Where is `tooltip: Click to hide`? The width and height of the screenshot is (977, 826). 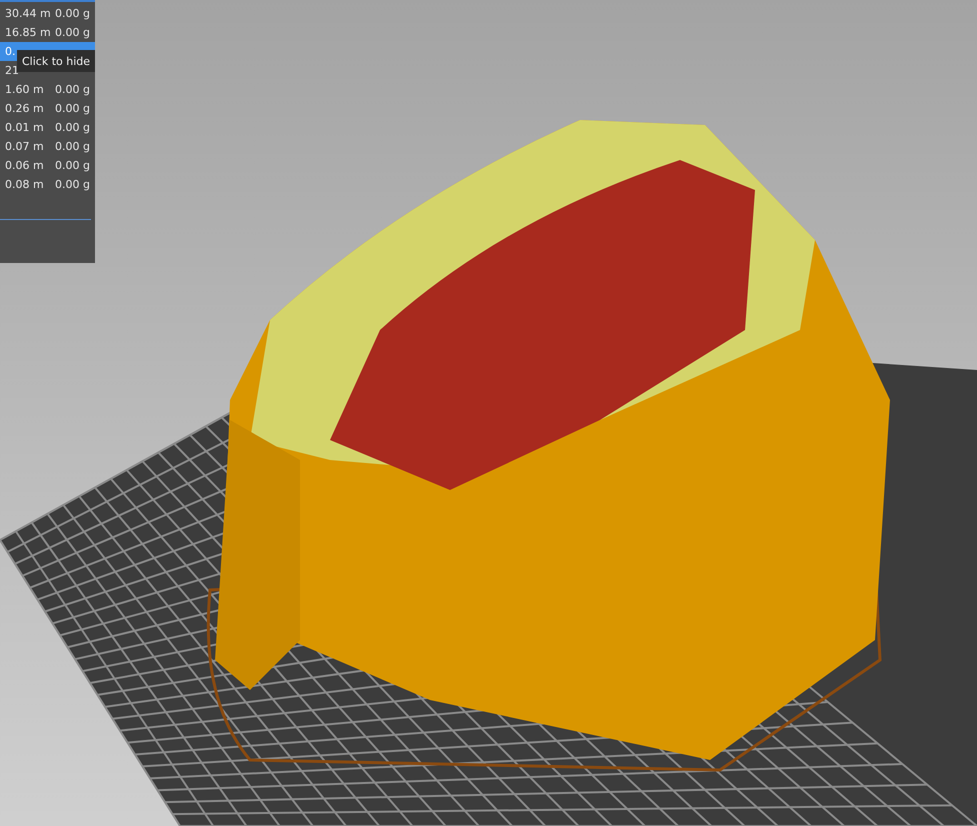
tooltip: Click to hide is located at coordinates (56, 61).